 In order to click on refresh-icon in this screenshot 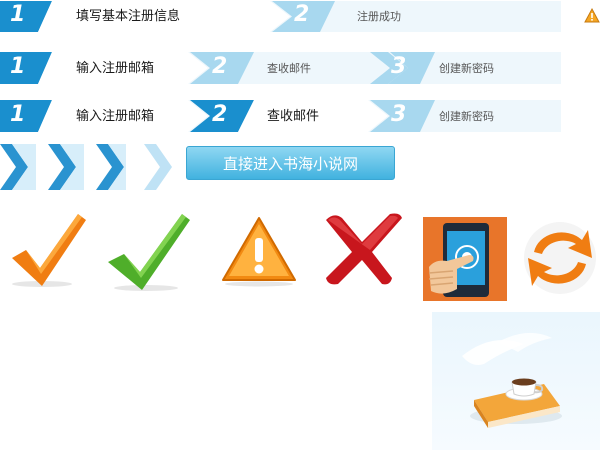, I will do `click(560, 258)`.